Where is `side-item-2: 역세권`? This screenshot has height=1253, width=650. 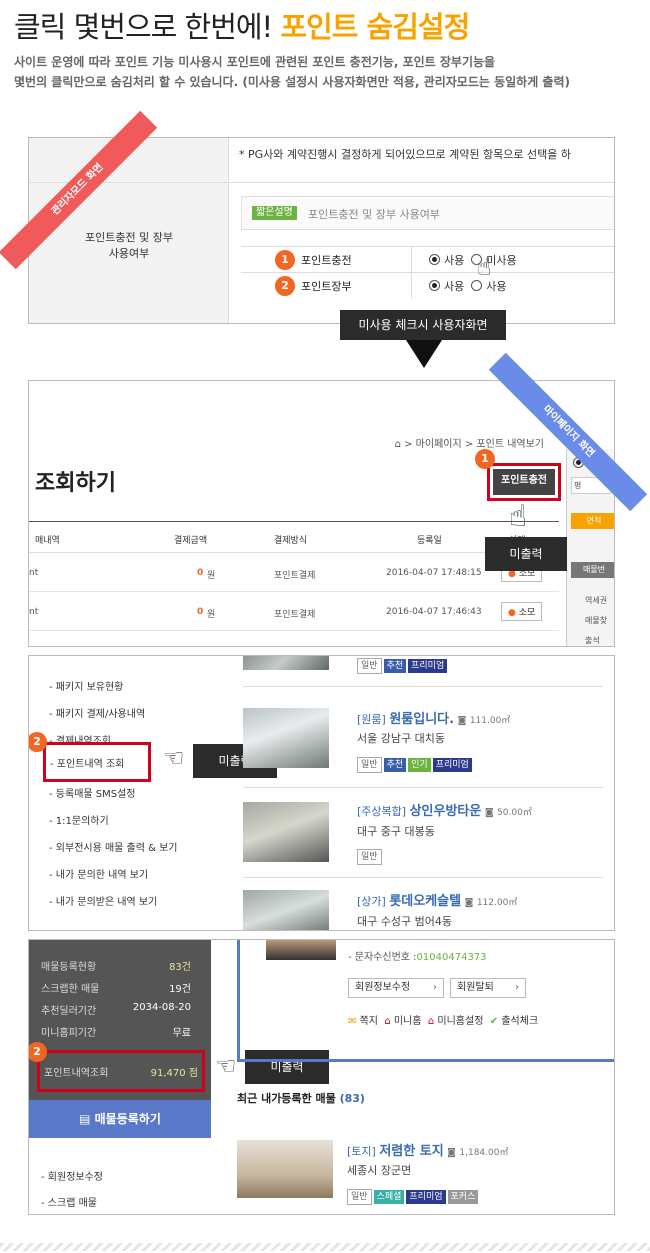
side-item-2: 역세권 is located at coordinates (596, 600).